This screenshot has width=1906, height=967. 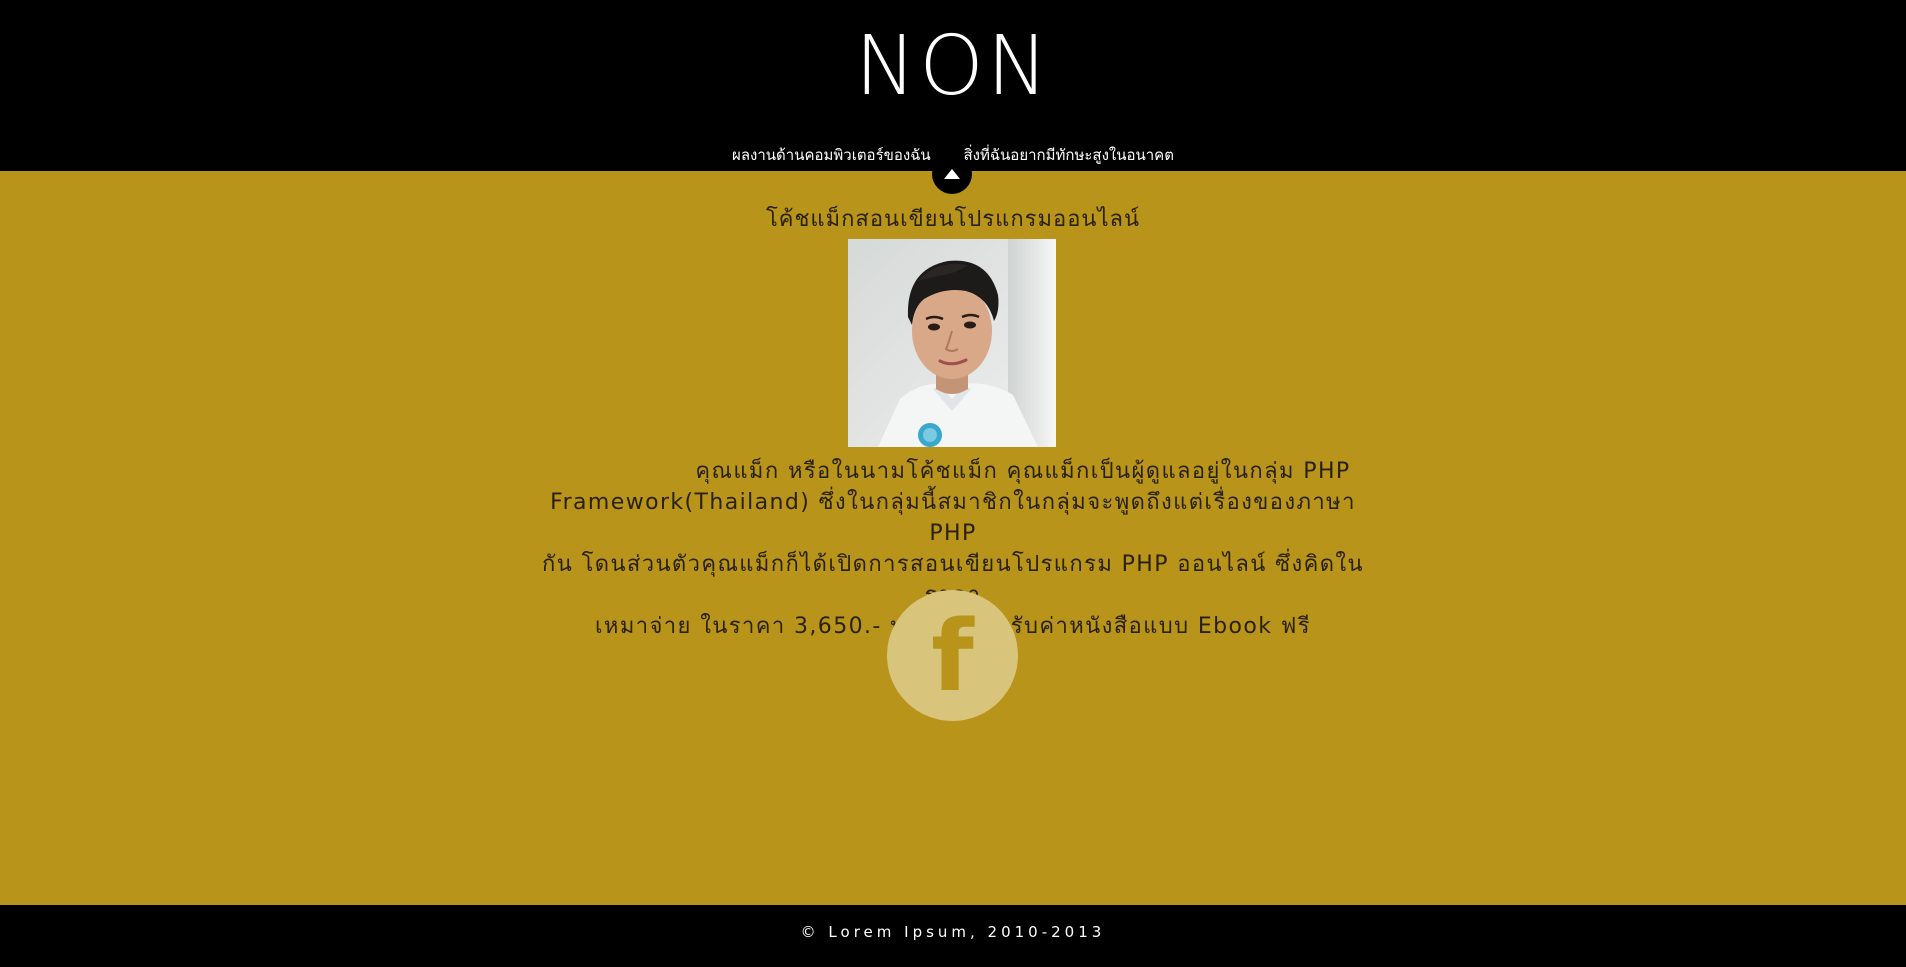 I want to click on scroll-up-icon, so click(x=952, y=174).